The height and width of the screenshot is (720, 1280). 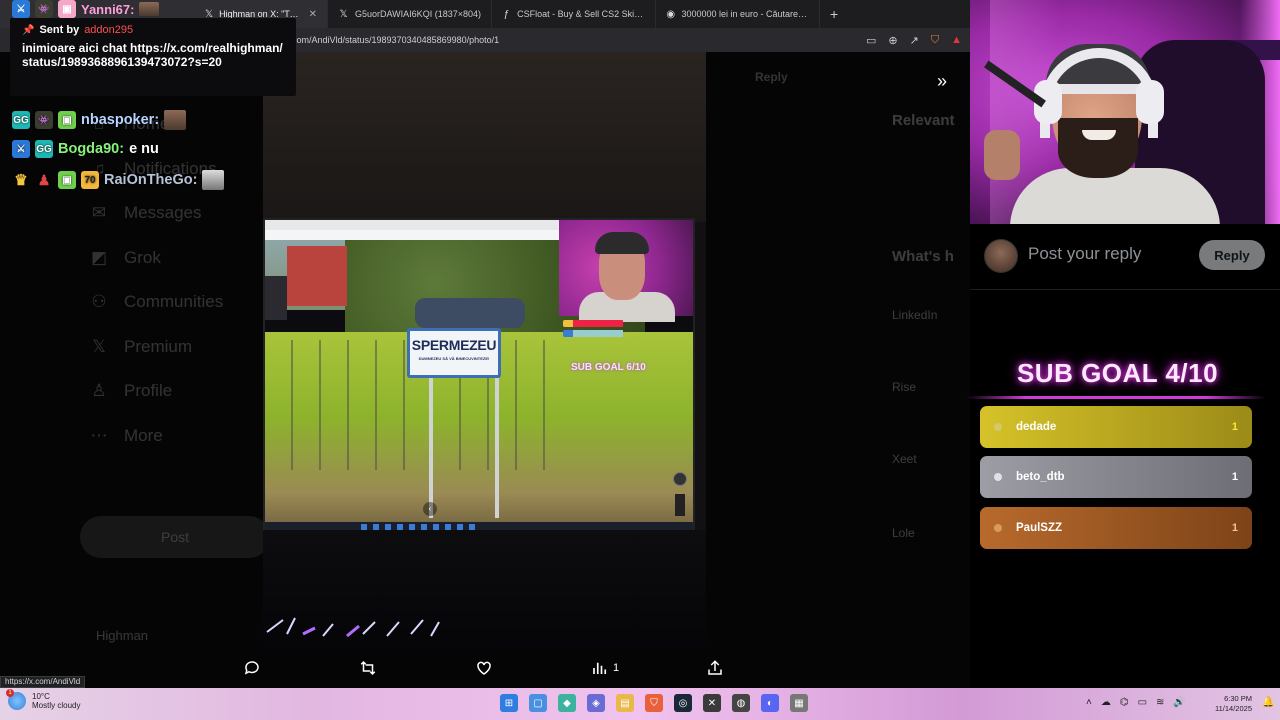 What do you see at coordinates (671, 14) in the screenshot?
I see `google-icon: ◉` at bounding box center [671, 14].